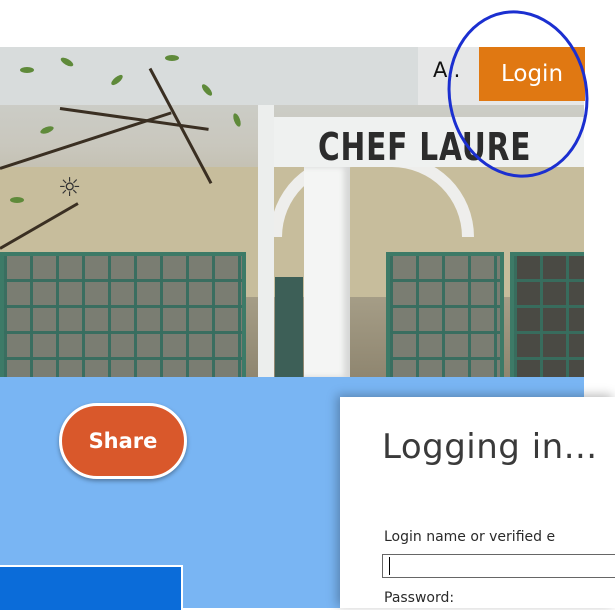 This screenshot has width=615, height=610. What do you see at coordinates (91, 587) in the screenshot?
I see `nav-menu-box` at bounding box center [91, 587].